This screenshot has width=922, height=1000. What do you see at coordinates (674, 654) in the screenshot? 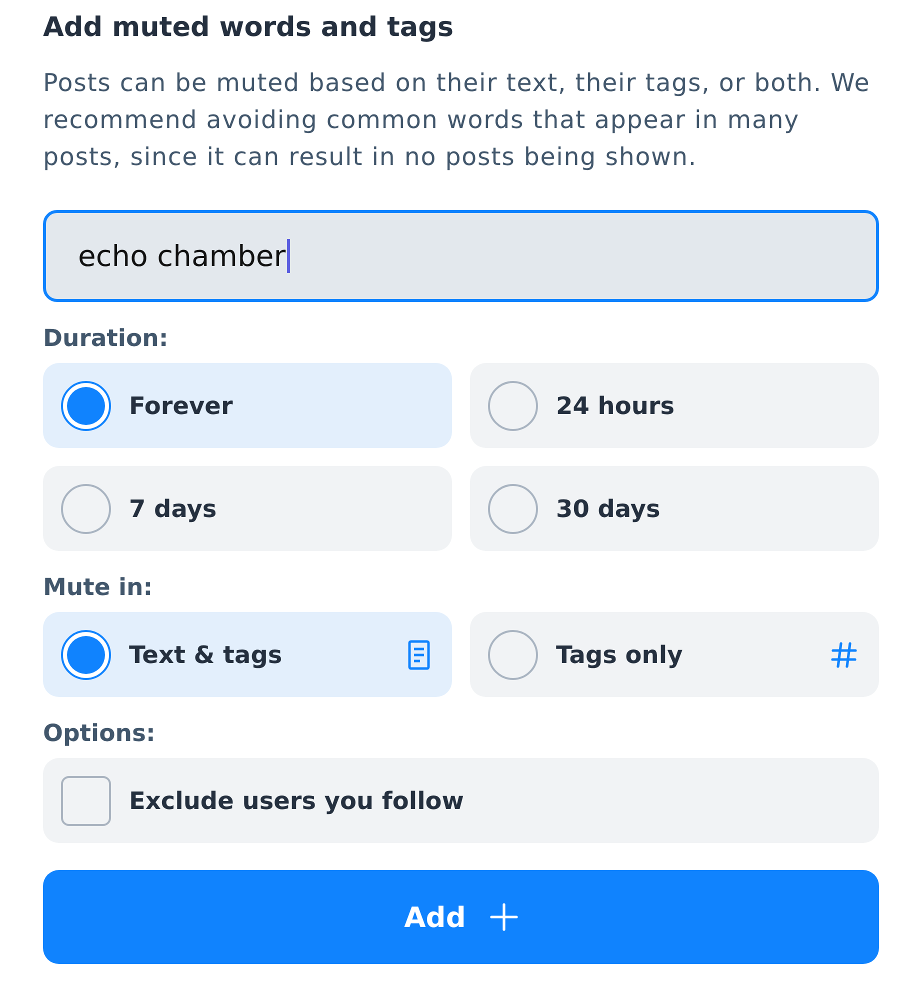
I see `mute-in-option: Tags only` at bounding box center [674, 654].